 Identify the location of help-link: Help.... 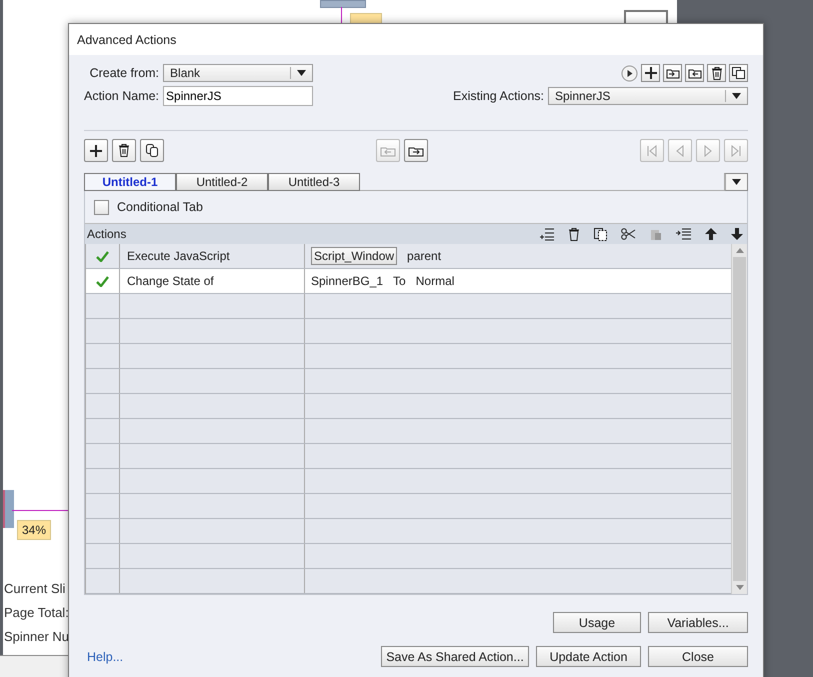
(104, 657).